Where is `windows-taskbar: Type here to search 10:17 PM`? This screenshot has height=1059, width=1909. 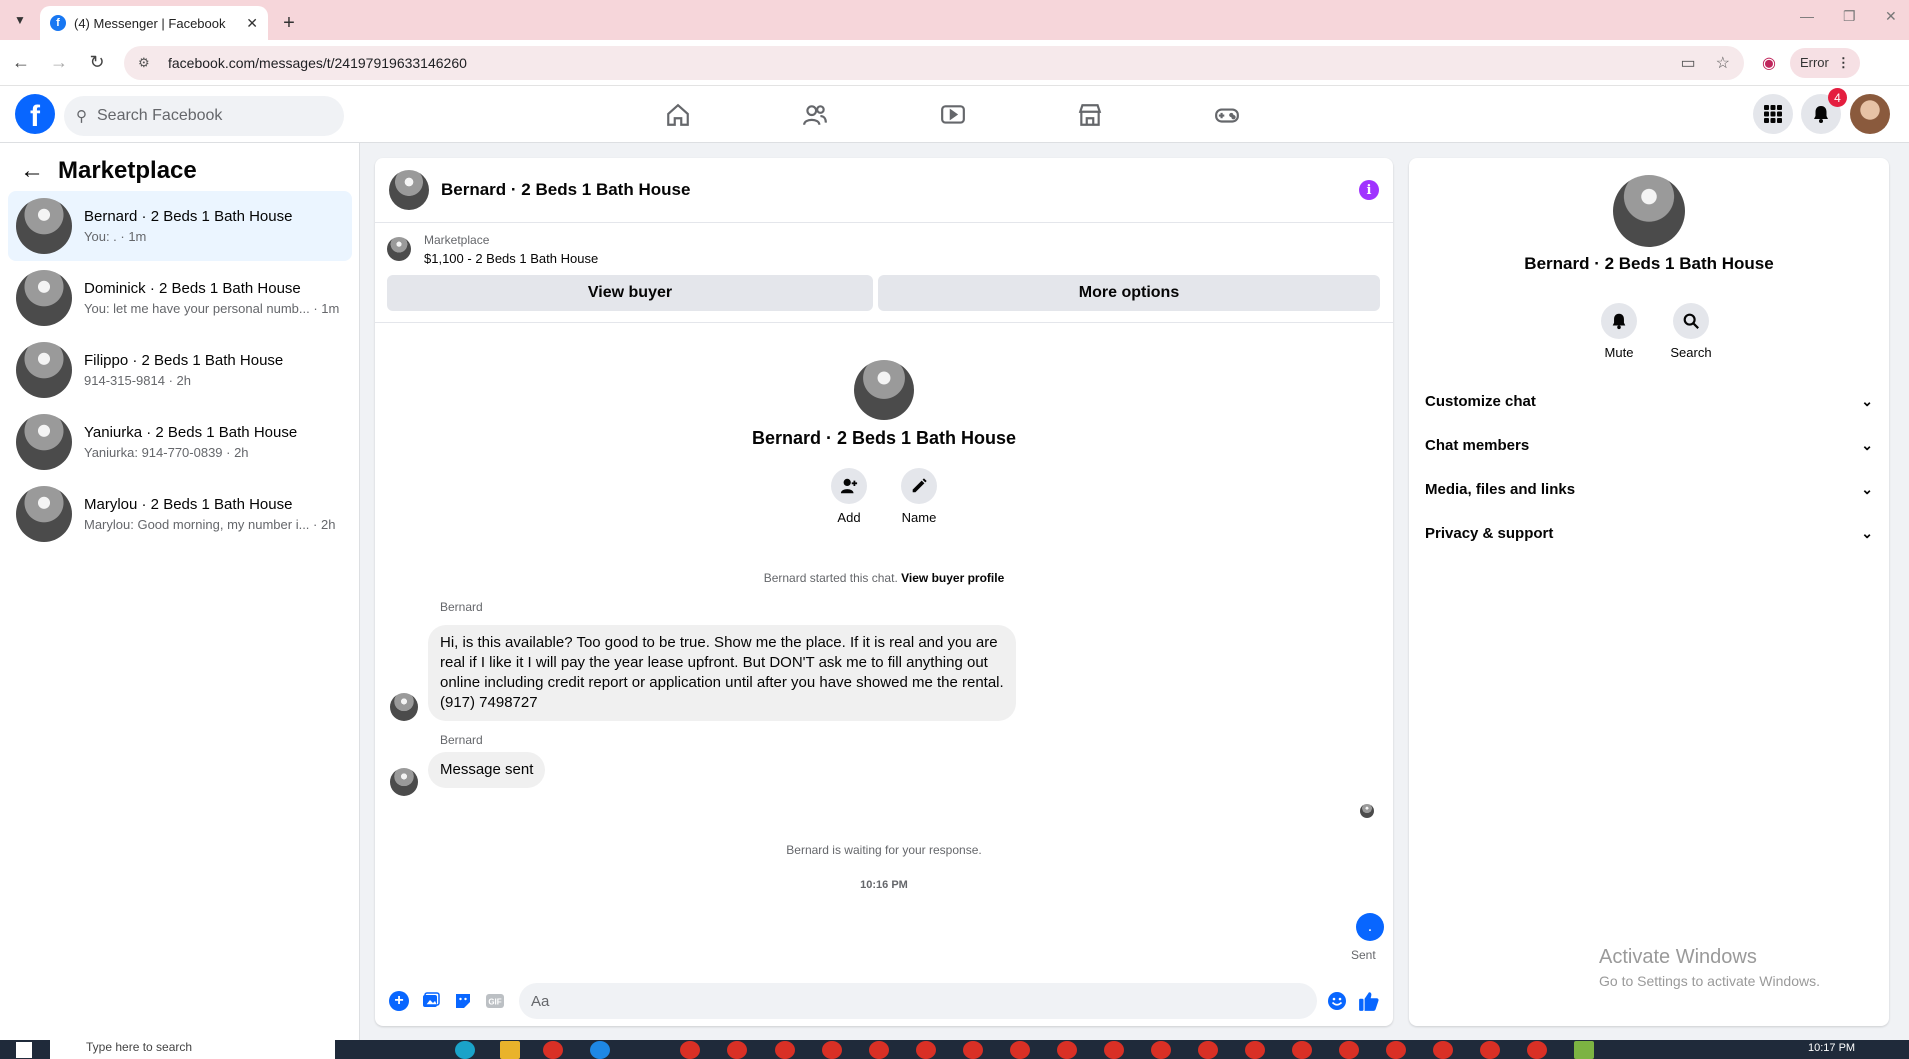
windows-taskbar: Type here to search 10:17 PM is located at coordinates (954, 1049).